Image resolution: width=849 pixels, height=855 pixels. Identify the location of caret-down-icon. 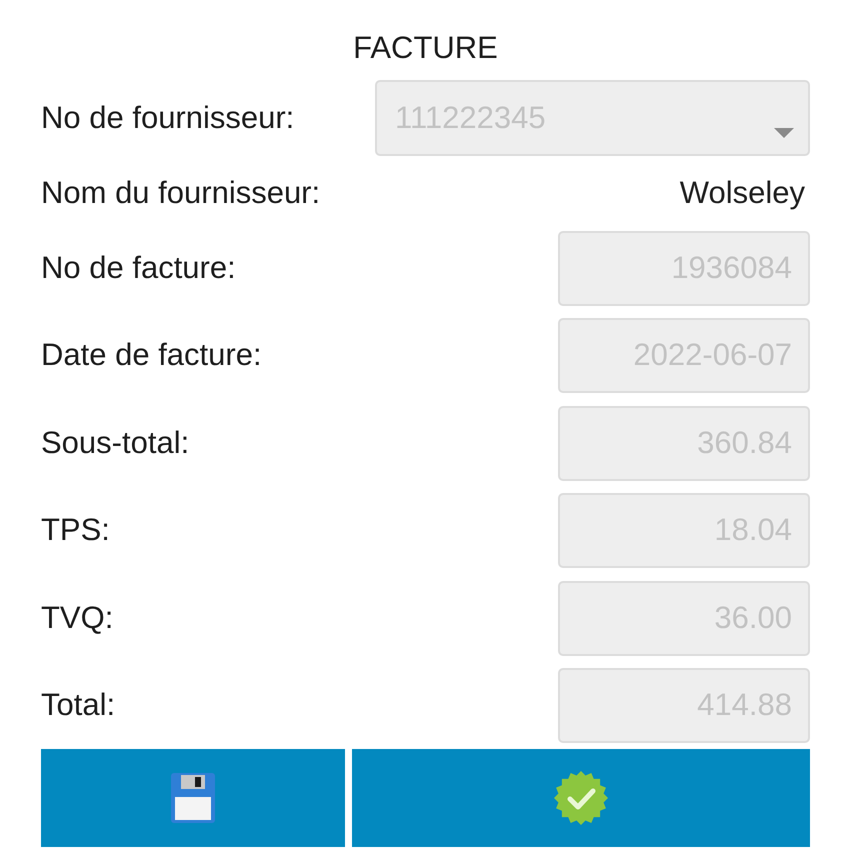
(784, 133).